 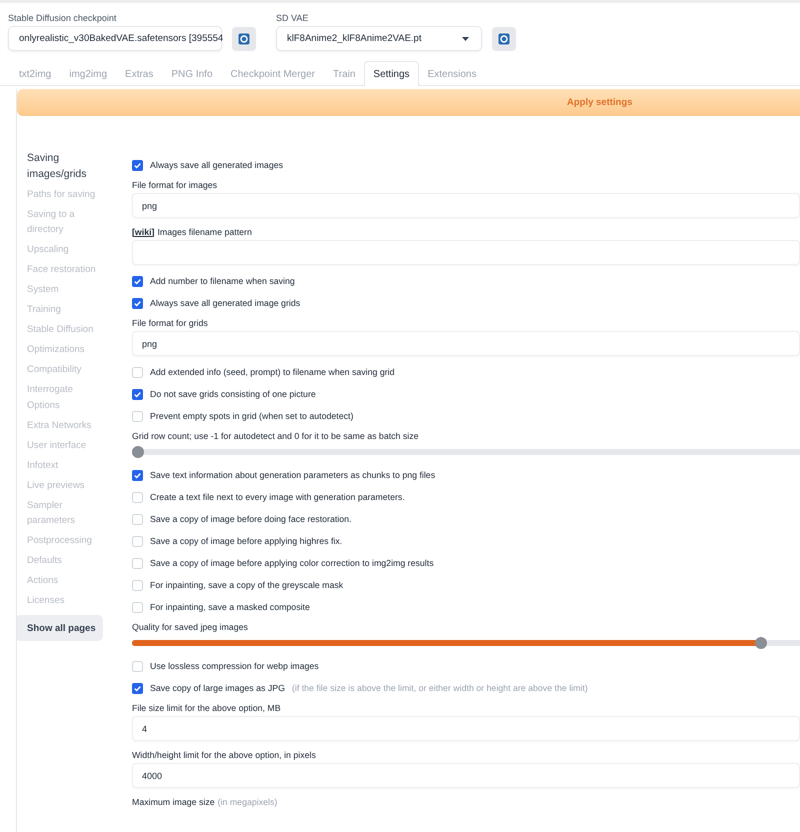 I want to click on field-label: Maximum image size, so click(x=173, y=801).